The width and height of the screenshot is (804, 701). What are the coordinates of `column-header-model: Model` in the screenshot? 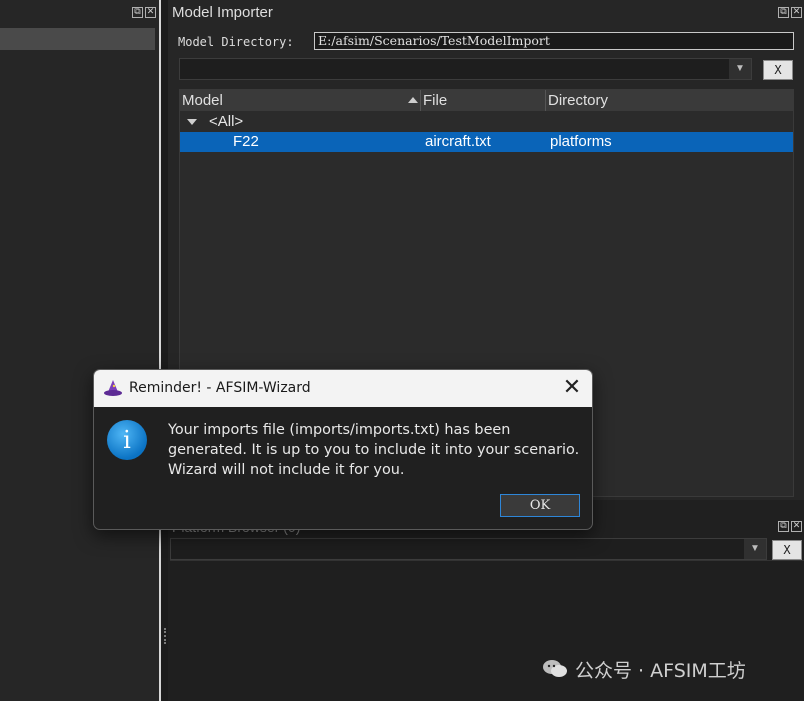 It's located at (300, 100).